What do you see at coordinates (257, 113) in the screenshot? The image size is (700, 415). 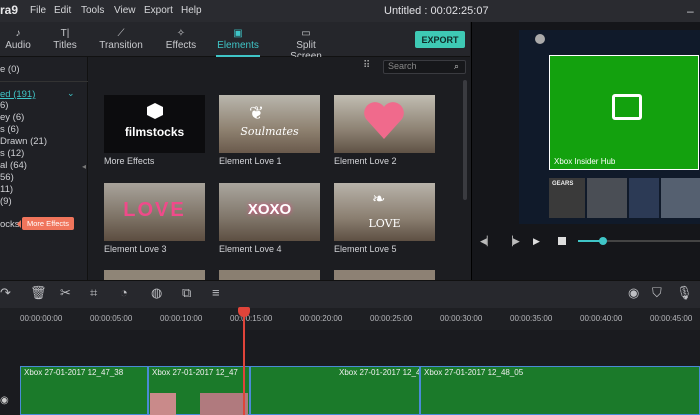 I see `birds-heart-icon: ❦` at bounding box center [257, 113].